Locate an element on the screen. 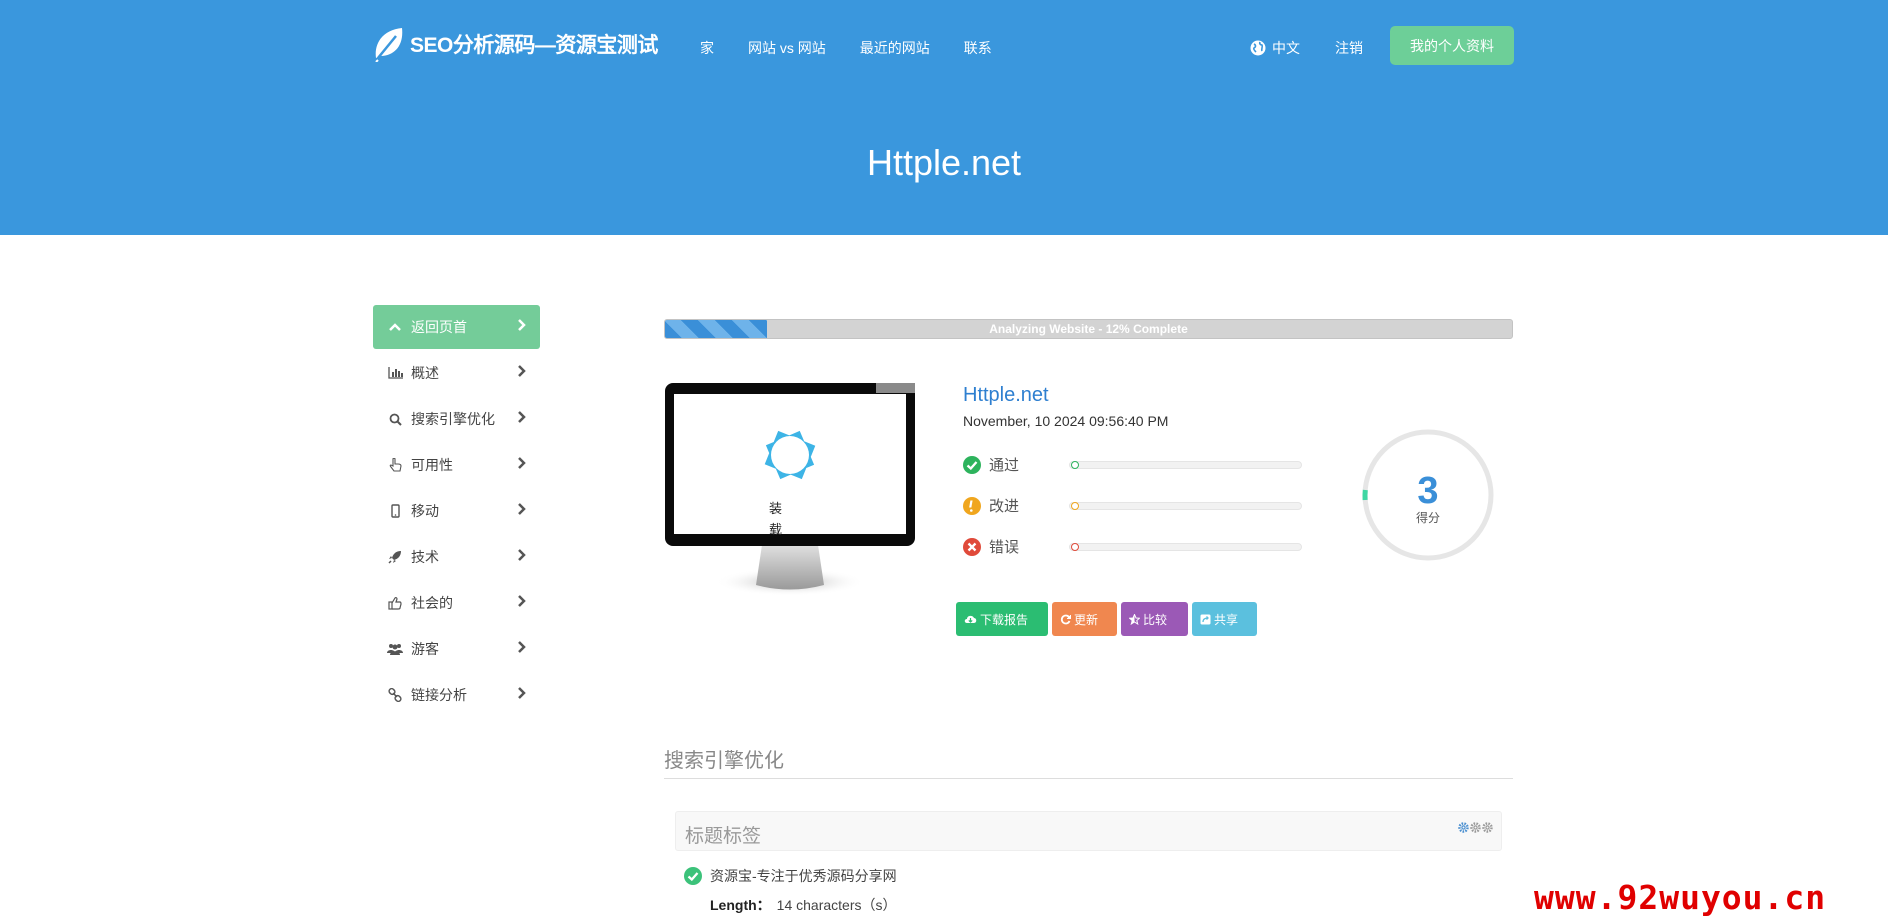 The image size is (1888, 921). stat-improve: 改进 is located at coordinates (1132, 505).